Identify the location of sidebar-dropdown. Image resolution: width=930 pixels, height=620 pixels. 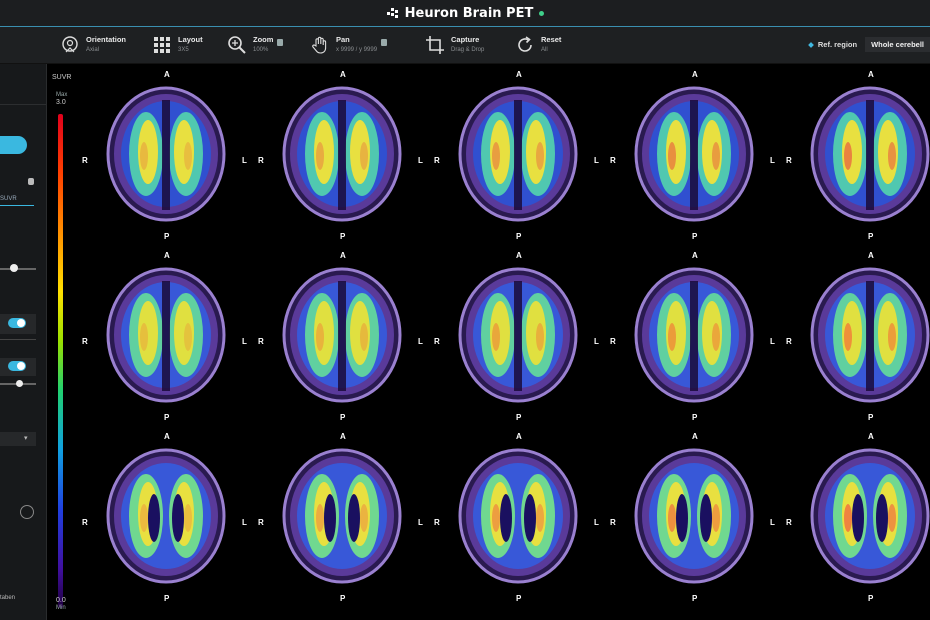
(18, 439).